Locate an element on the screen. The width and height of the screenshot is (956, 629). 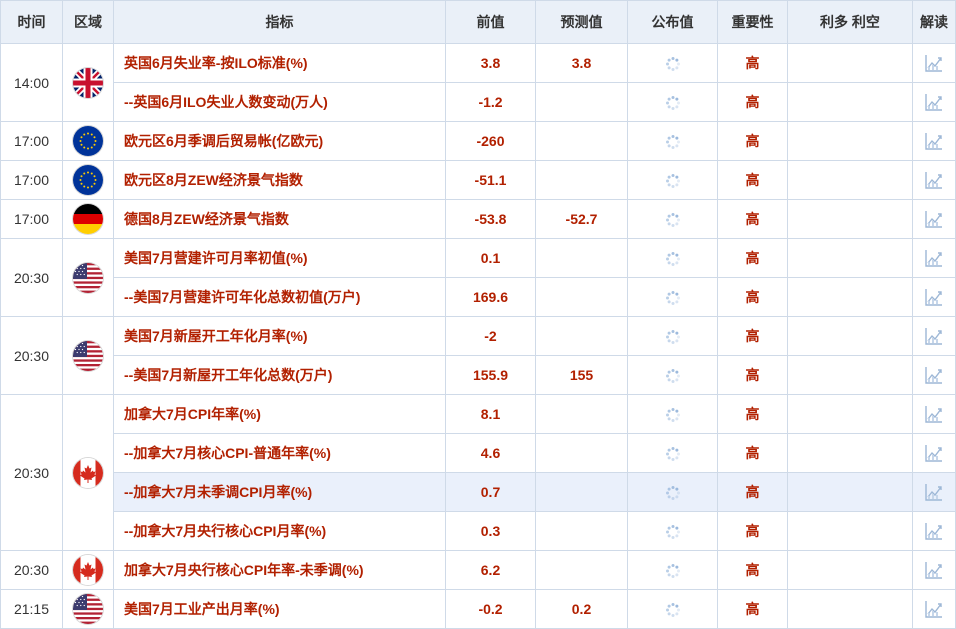
flag-canada-icon is located at coordinates (88, 570).